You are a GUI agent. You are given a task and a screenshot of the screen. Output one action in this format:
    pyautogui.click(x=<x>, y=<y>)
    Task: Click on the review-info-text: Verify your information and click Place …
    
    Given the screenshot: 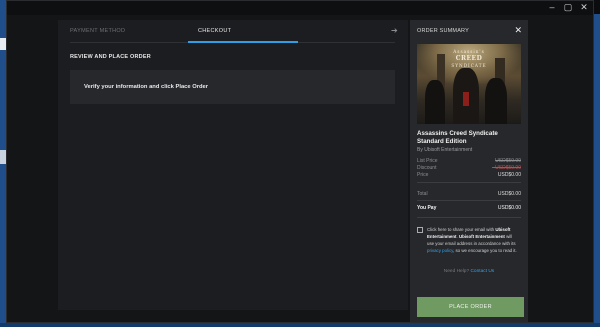 What is the action you would take?
    pyautogui.click(x=146, y=87)
    